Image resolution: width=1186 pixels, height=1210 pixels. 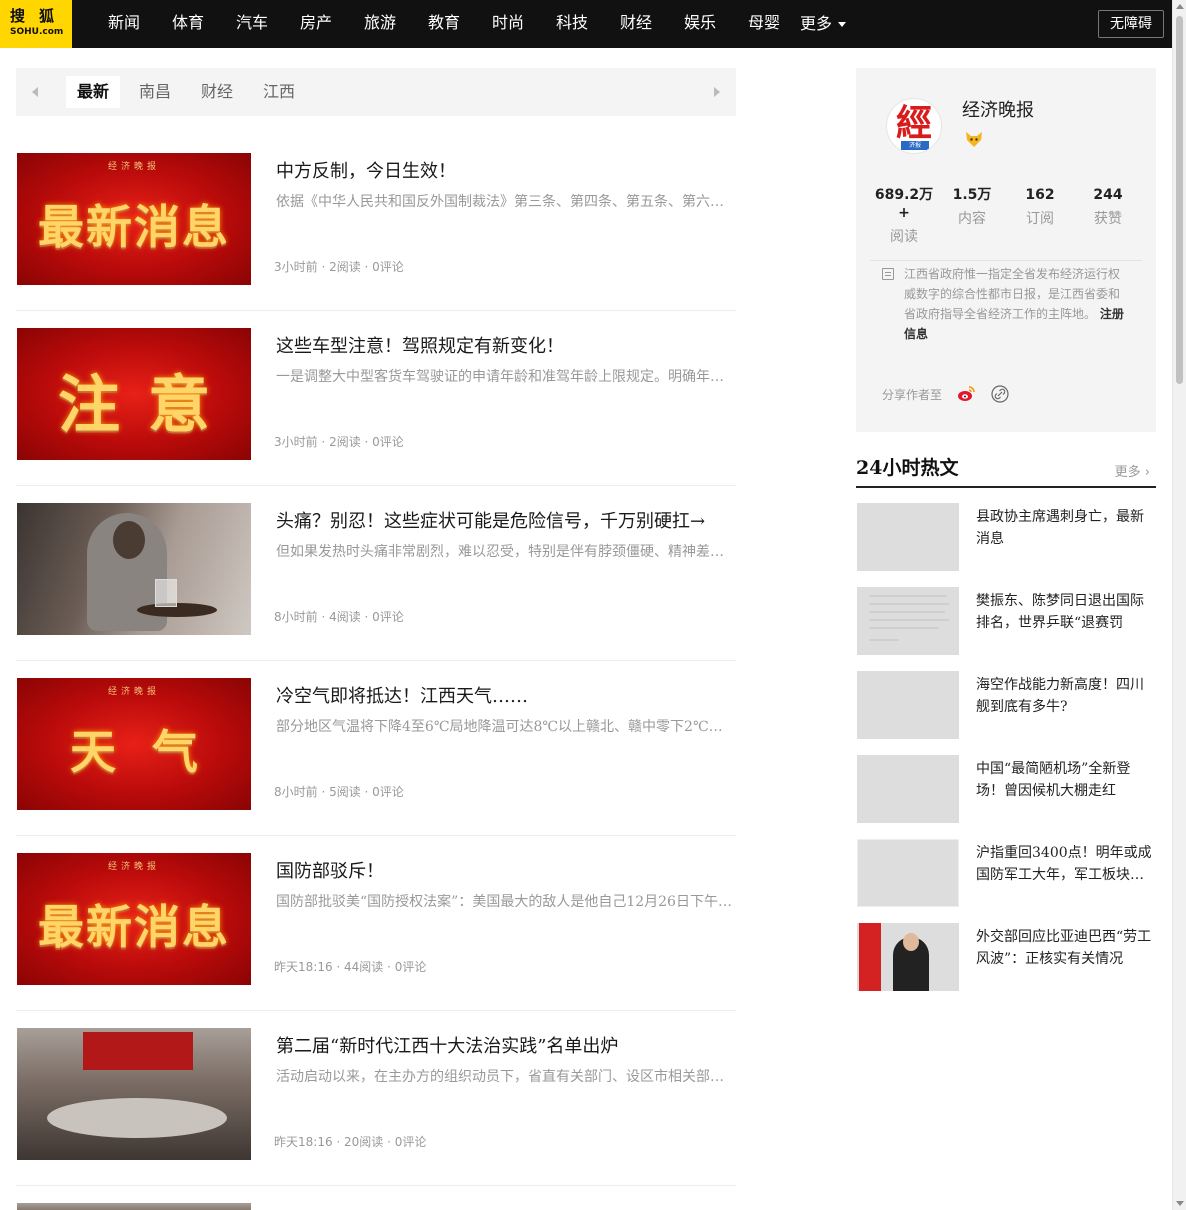 What do you see at coordinates (1179, 200) in the screenshot?
I see `scrollbar-thumb` at bounding box center [1179, 200].